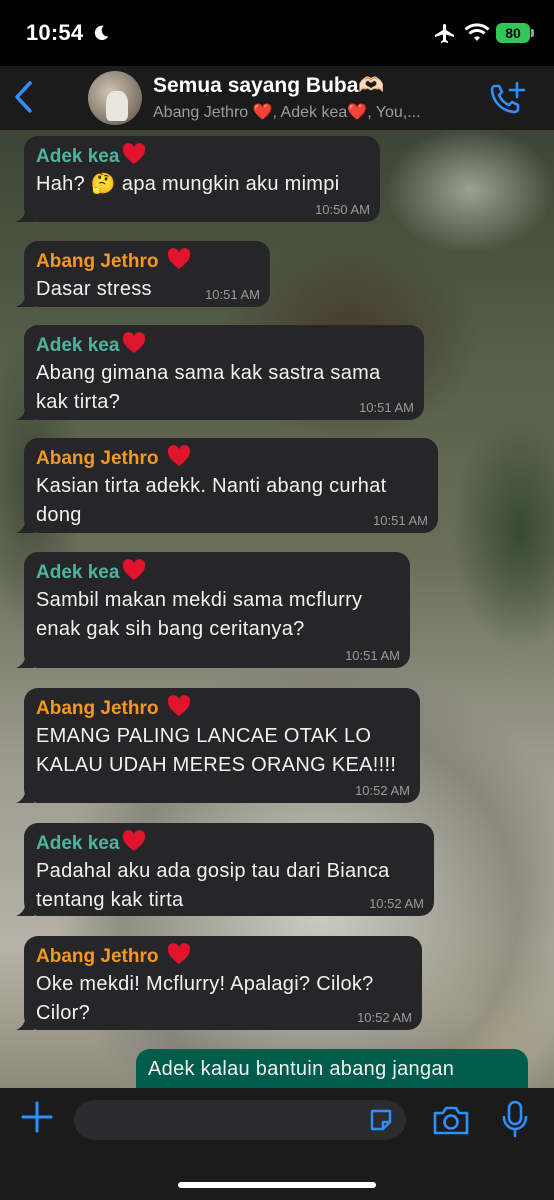  I want to click on battery-nub, so click(532, 33).